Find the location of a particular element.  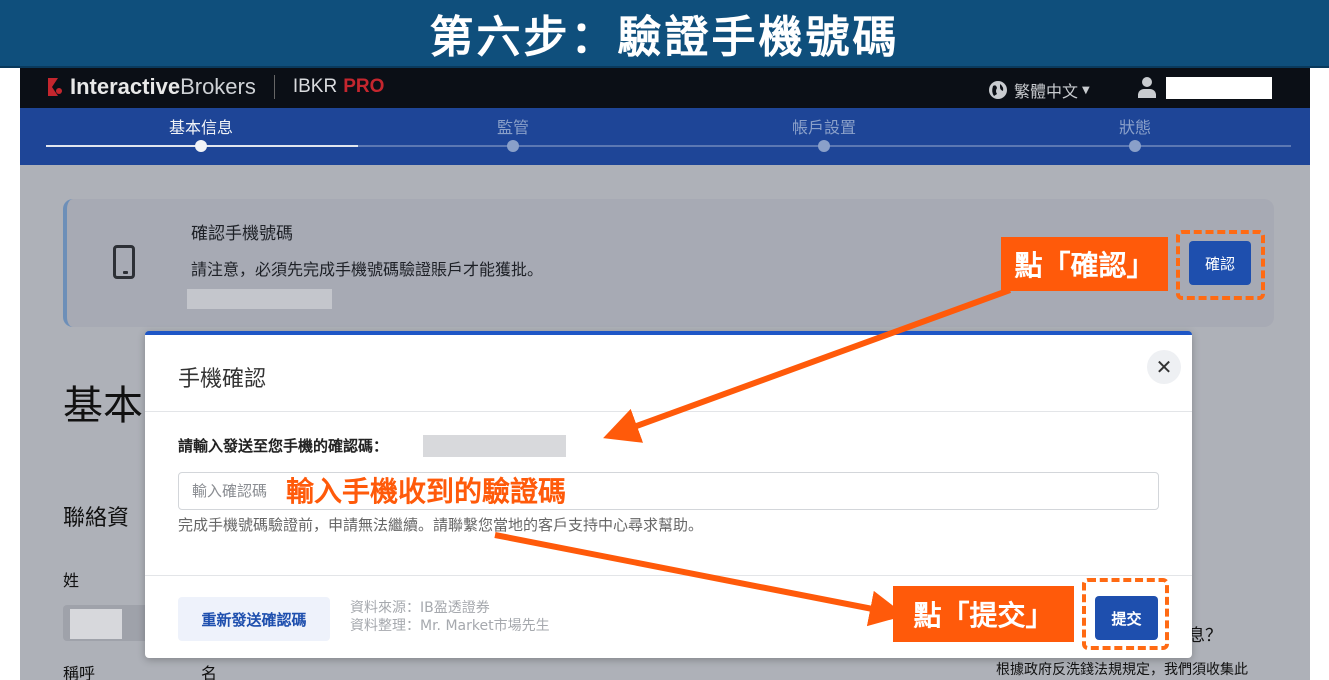

step-label: 狀態 is located at coordinates (1134, 127).